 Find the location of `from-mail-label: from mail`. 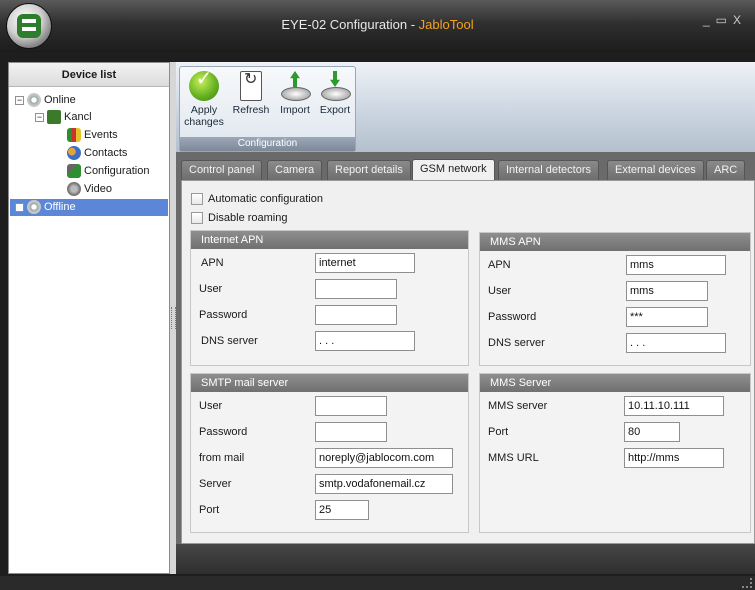

from-mail-label: from mail is located at coordinates (222, 458).